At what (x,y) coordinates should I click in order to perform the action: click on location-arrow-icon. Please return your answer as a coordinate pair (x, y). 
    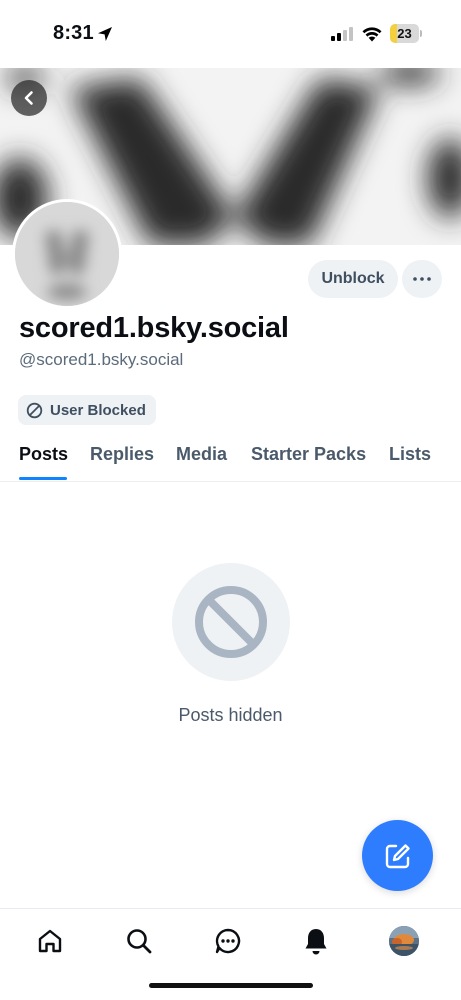
    Looking at the image, I should click on (105, 34).